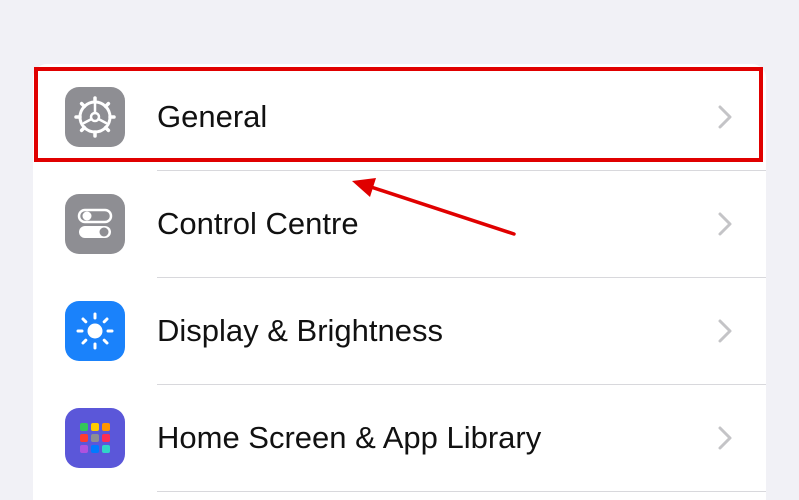 This screenshot has width=799, height=500. Describe the element at coordinates (461, 491) in the screenshot. I see `row-separator` at that location.